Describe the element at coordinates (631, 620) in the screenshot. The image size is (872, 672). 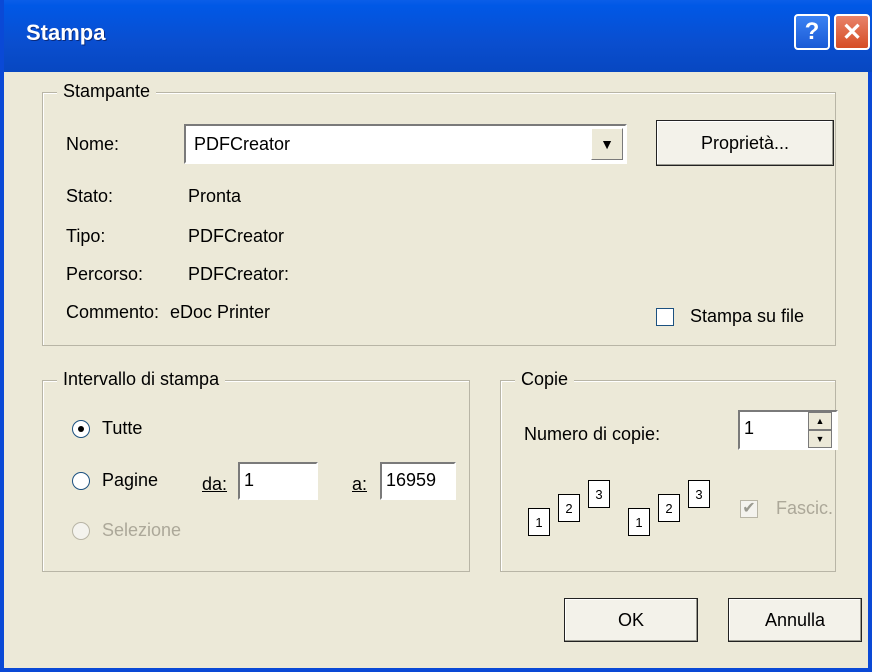
I see `ok-button: OK` at that location.